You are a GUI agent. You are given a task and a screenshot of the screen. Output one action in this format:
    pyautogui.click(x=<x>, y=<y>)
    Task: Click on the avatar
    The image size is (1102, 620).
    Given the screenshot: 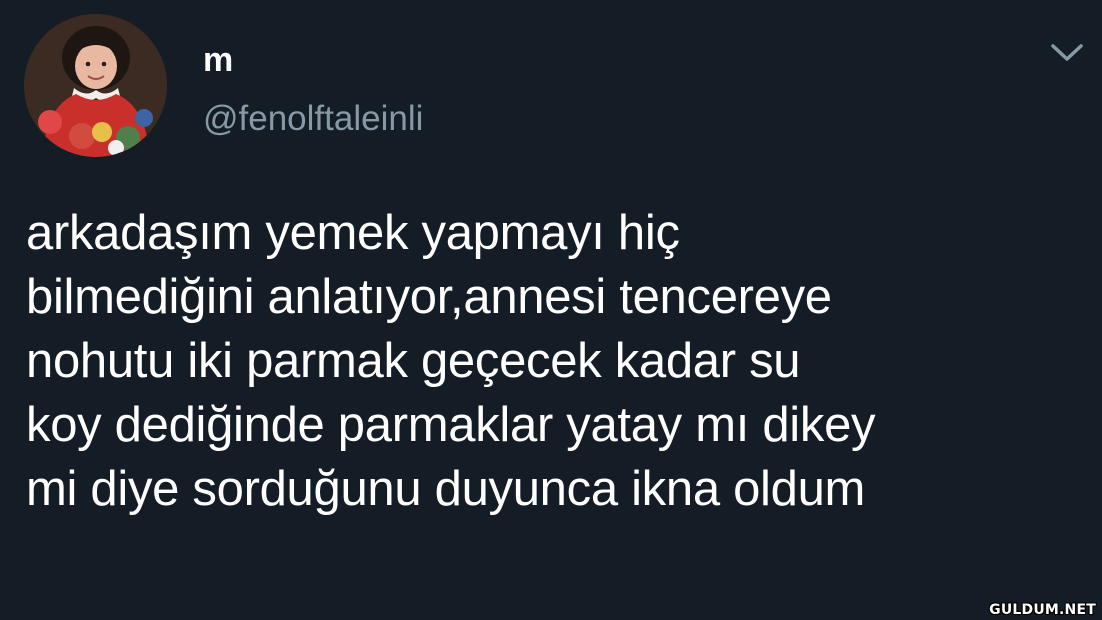 What is the action you would take?
    pyautogui.click(x=95, y=85)
    